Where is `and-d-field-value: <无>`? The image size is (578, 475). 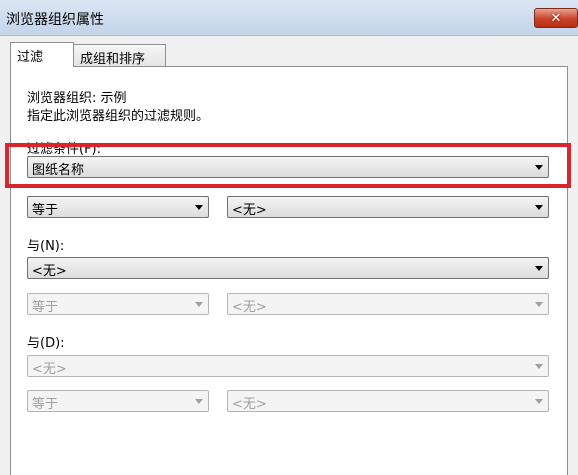
and-d-field-value: <无> is located at coordinates (49, 369).